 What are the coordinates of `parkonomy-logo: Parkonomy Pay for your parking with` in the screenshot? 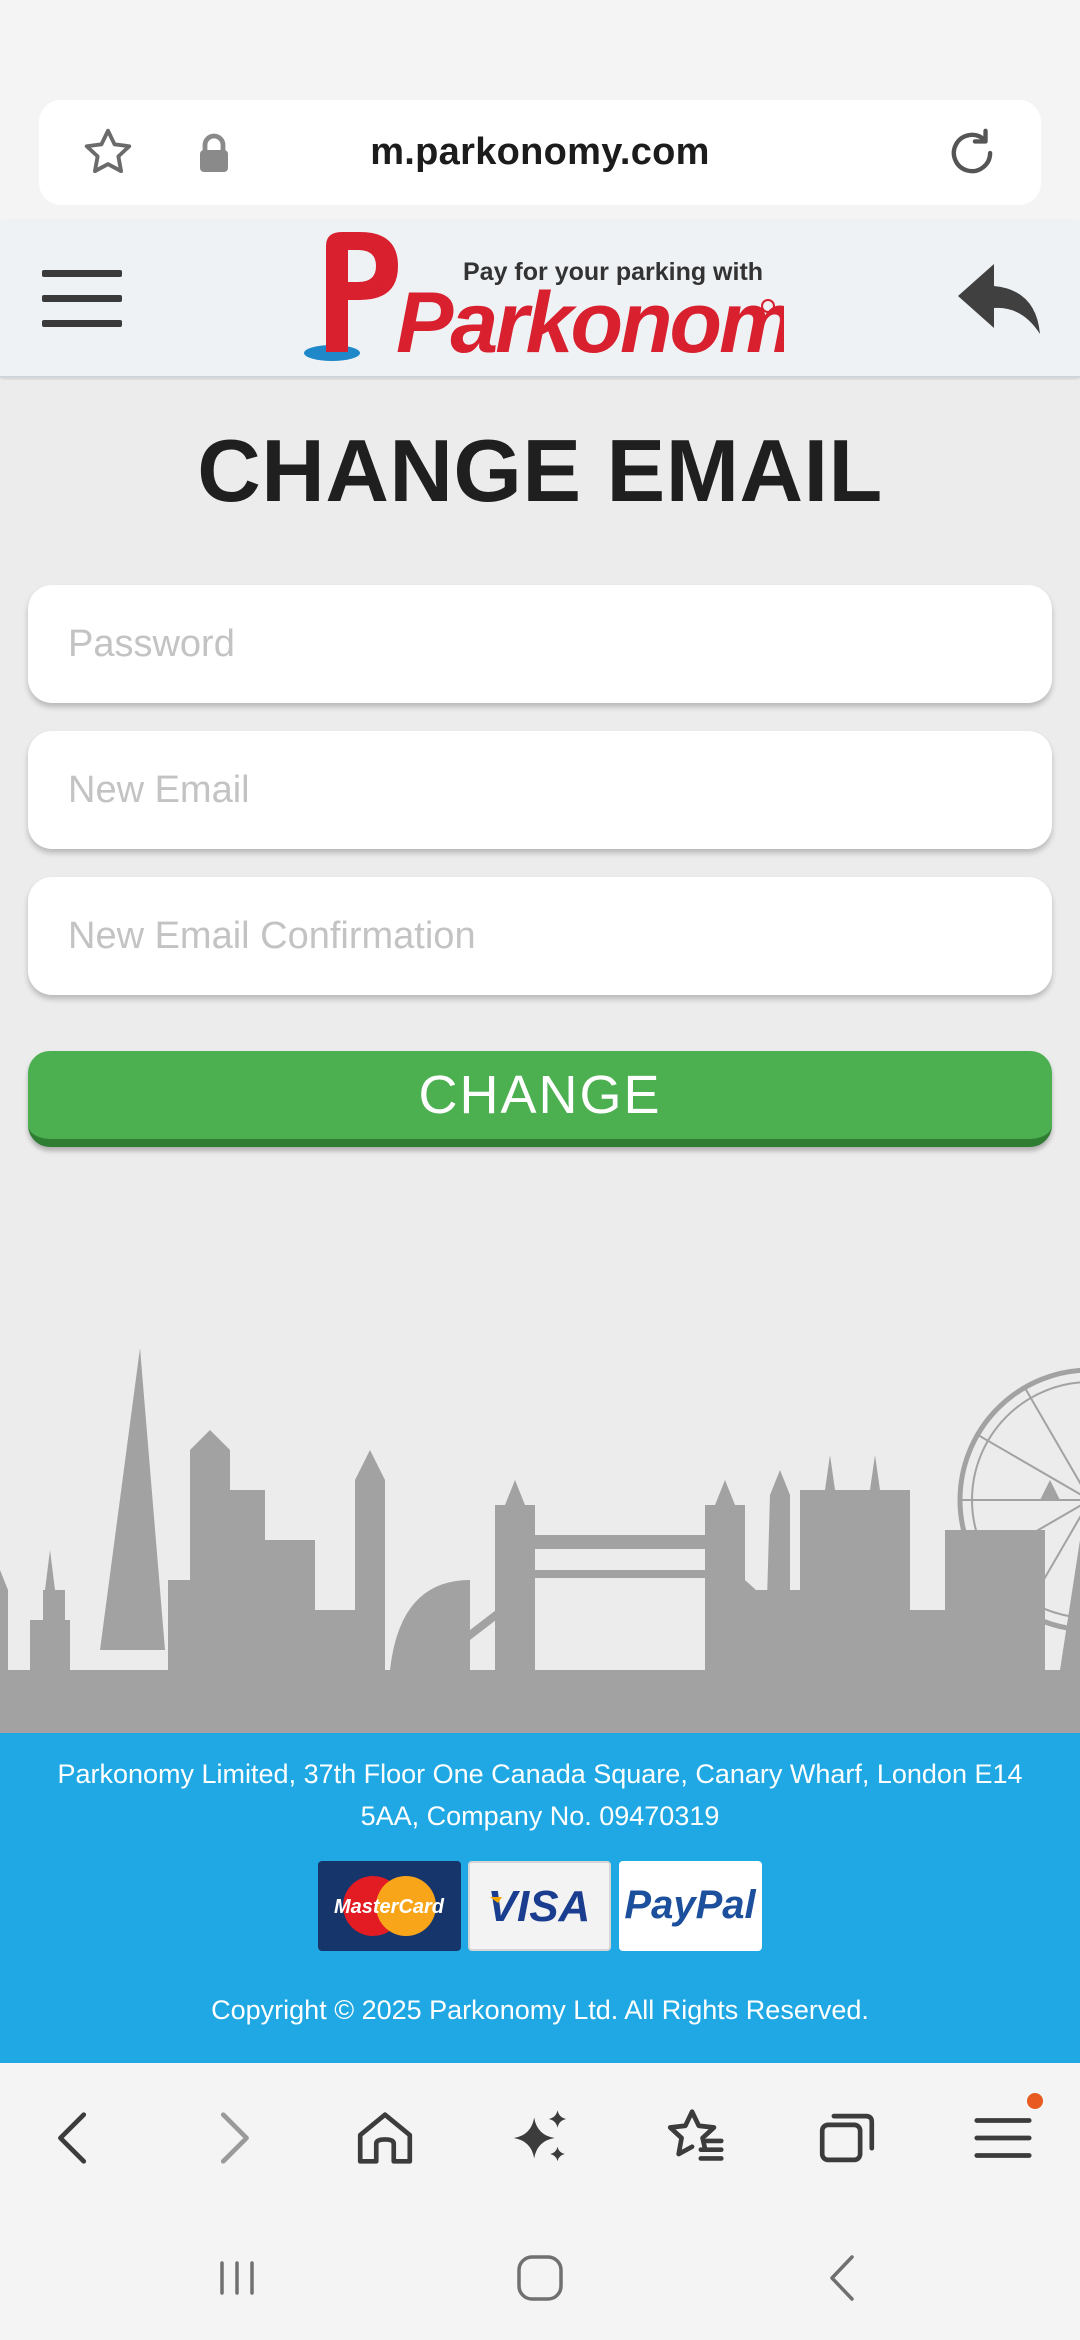 It's located at (541, 298).